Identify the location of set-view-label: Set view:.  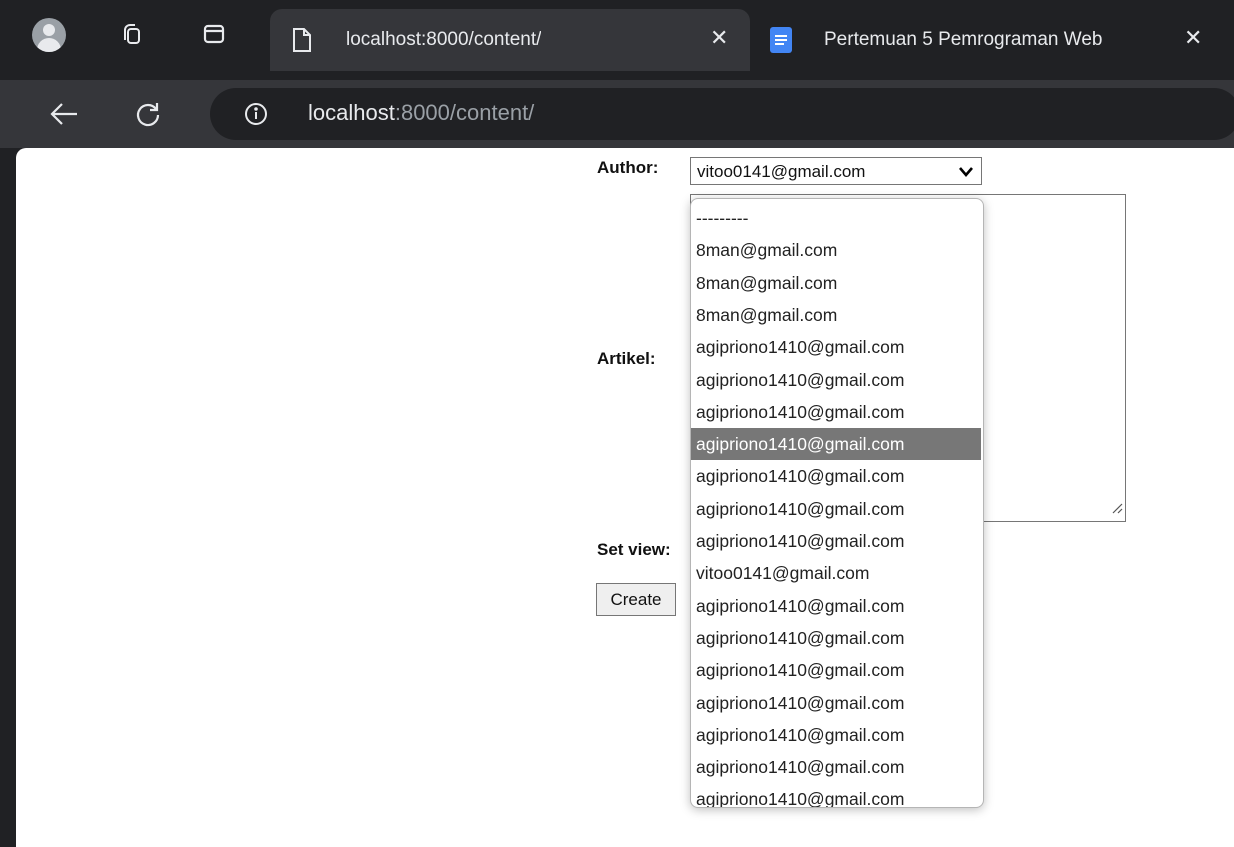
(634, 549).